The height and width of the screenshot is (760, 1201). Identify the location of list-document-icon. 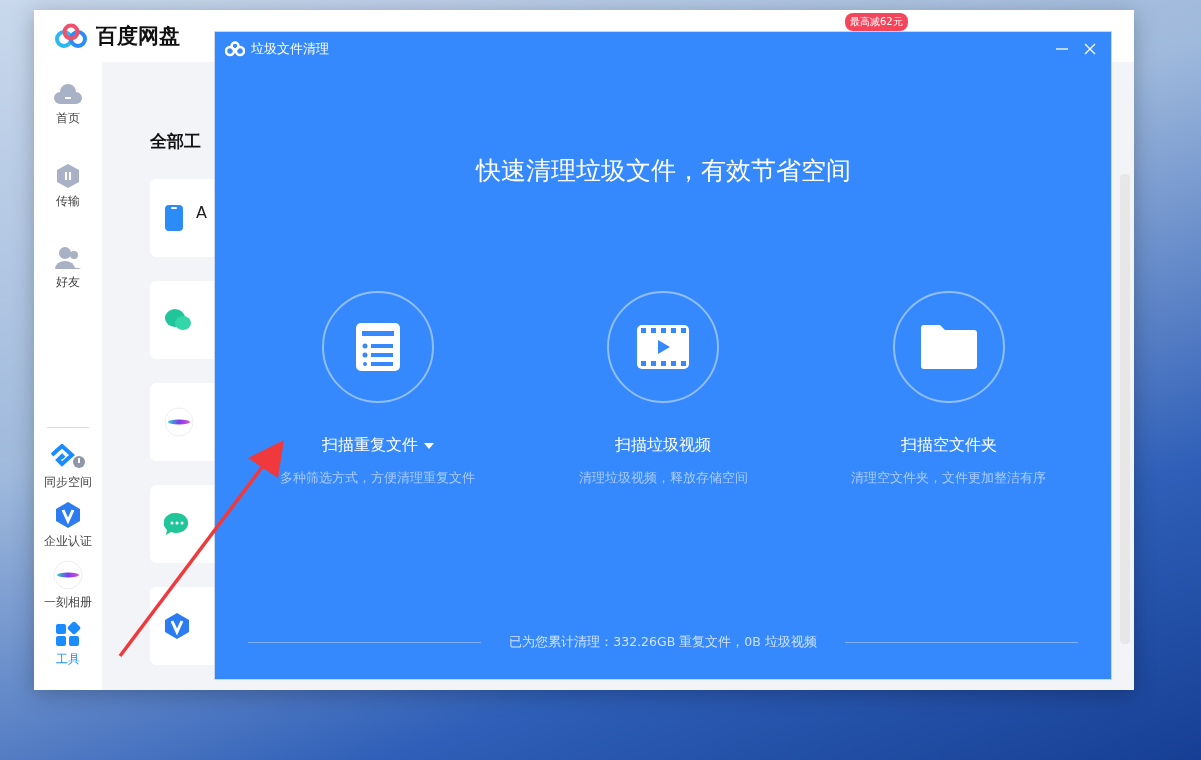
(377, 347).